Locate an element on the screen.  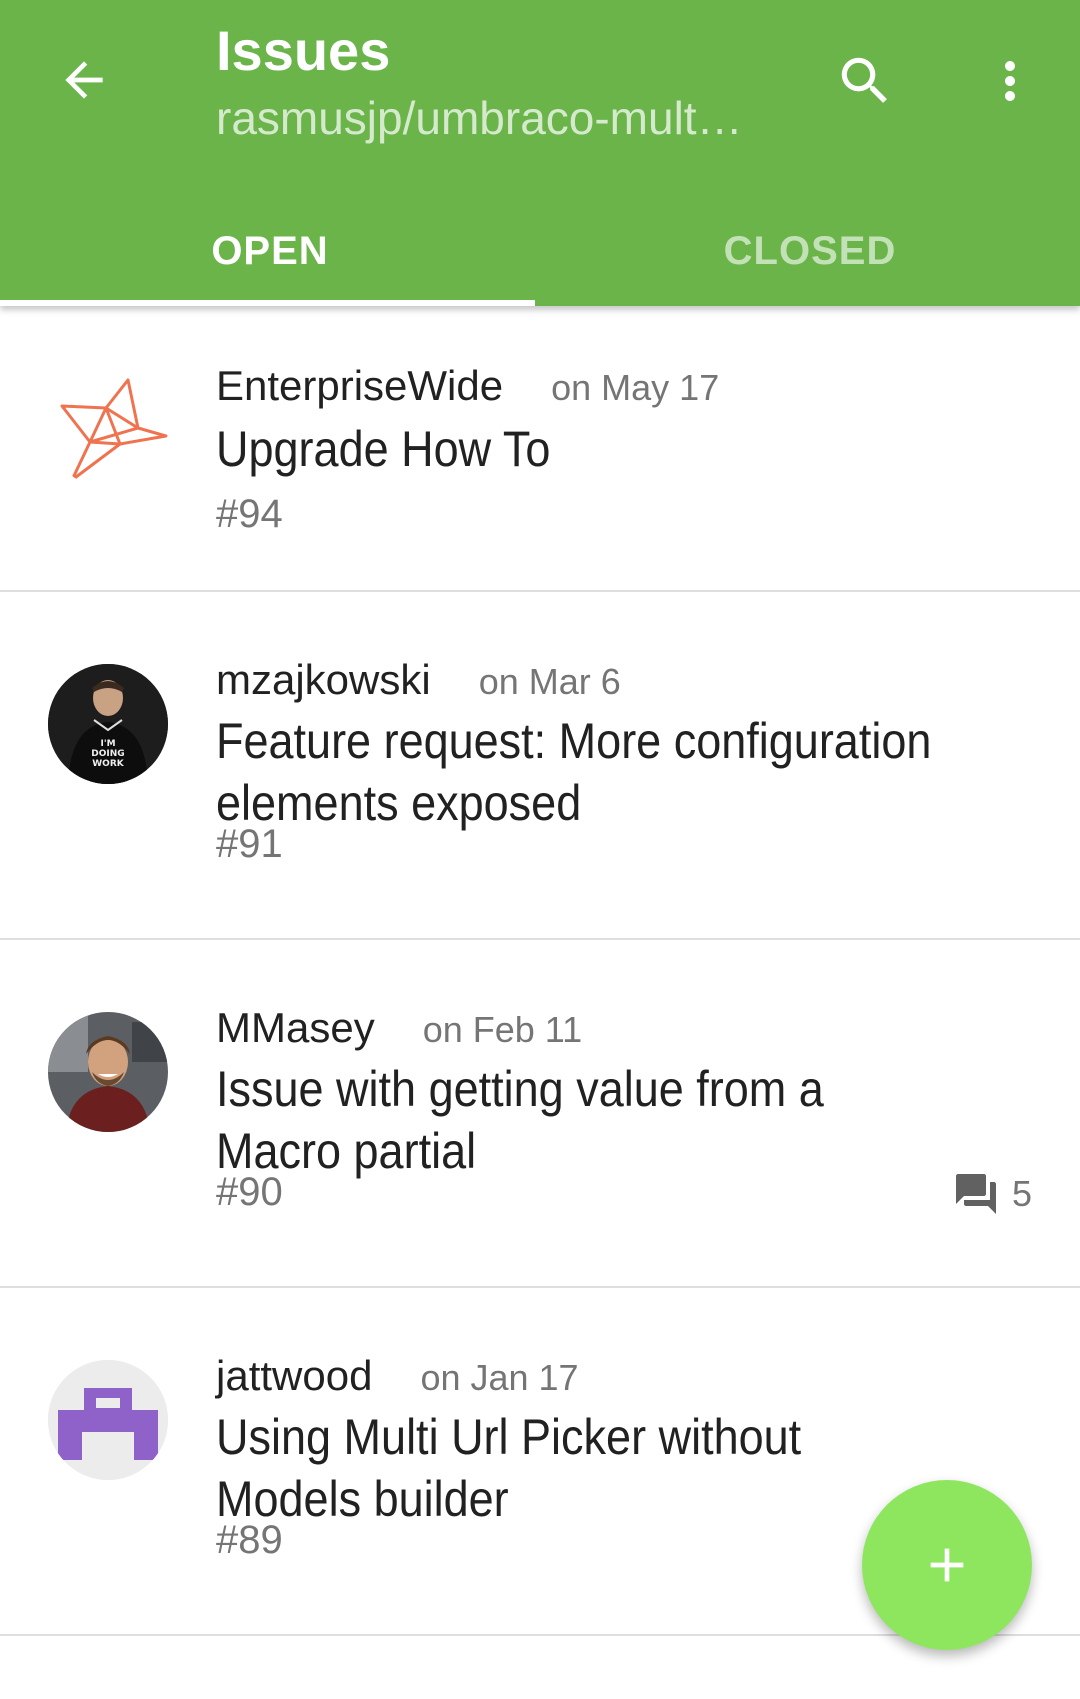
tab-open: OPEN is located at coordinates (270, 251).